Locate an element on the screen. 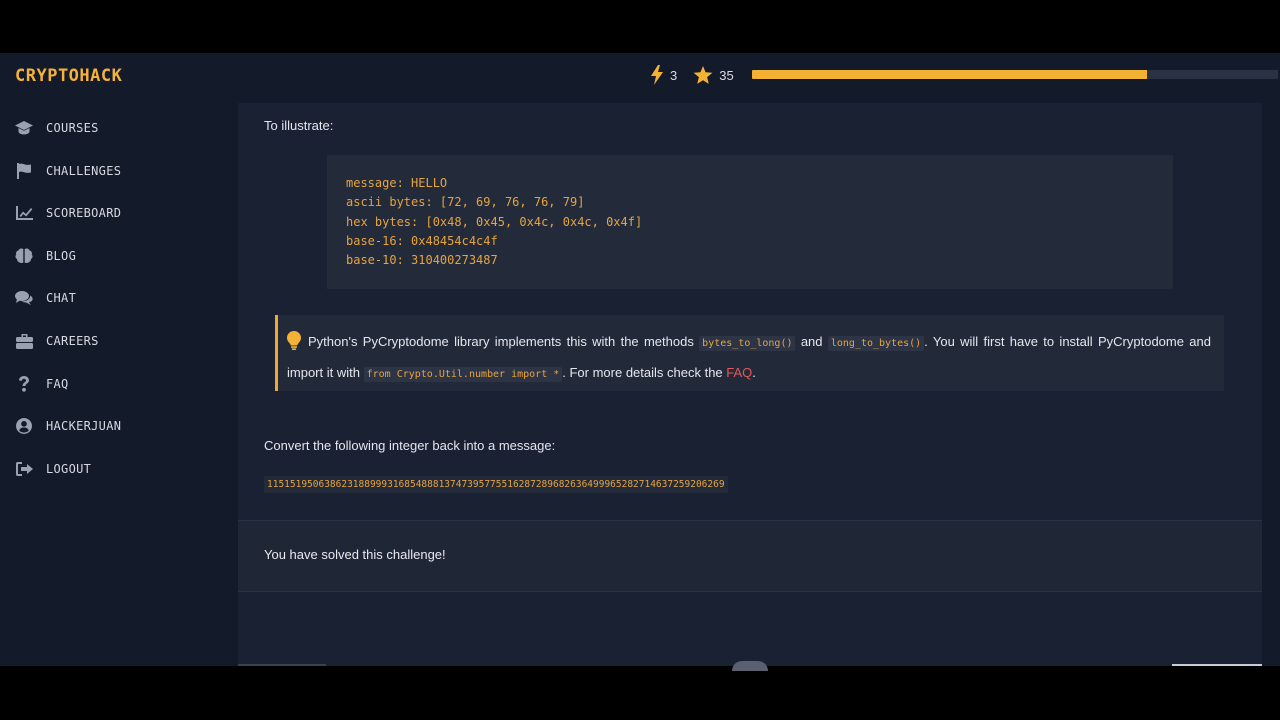  sidebar-item-label: SCOREBOARD is located at coordinates (84, 213).